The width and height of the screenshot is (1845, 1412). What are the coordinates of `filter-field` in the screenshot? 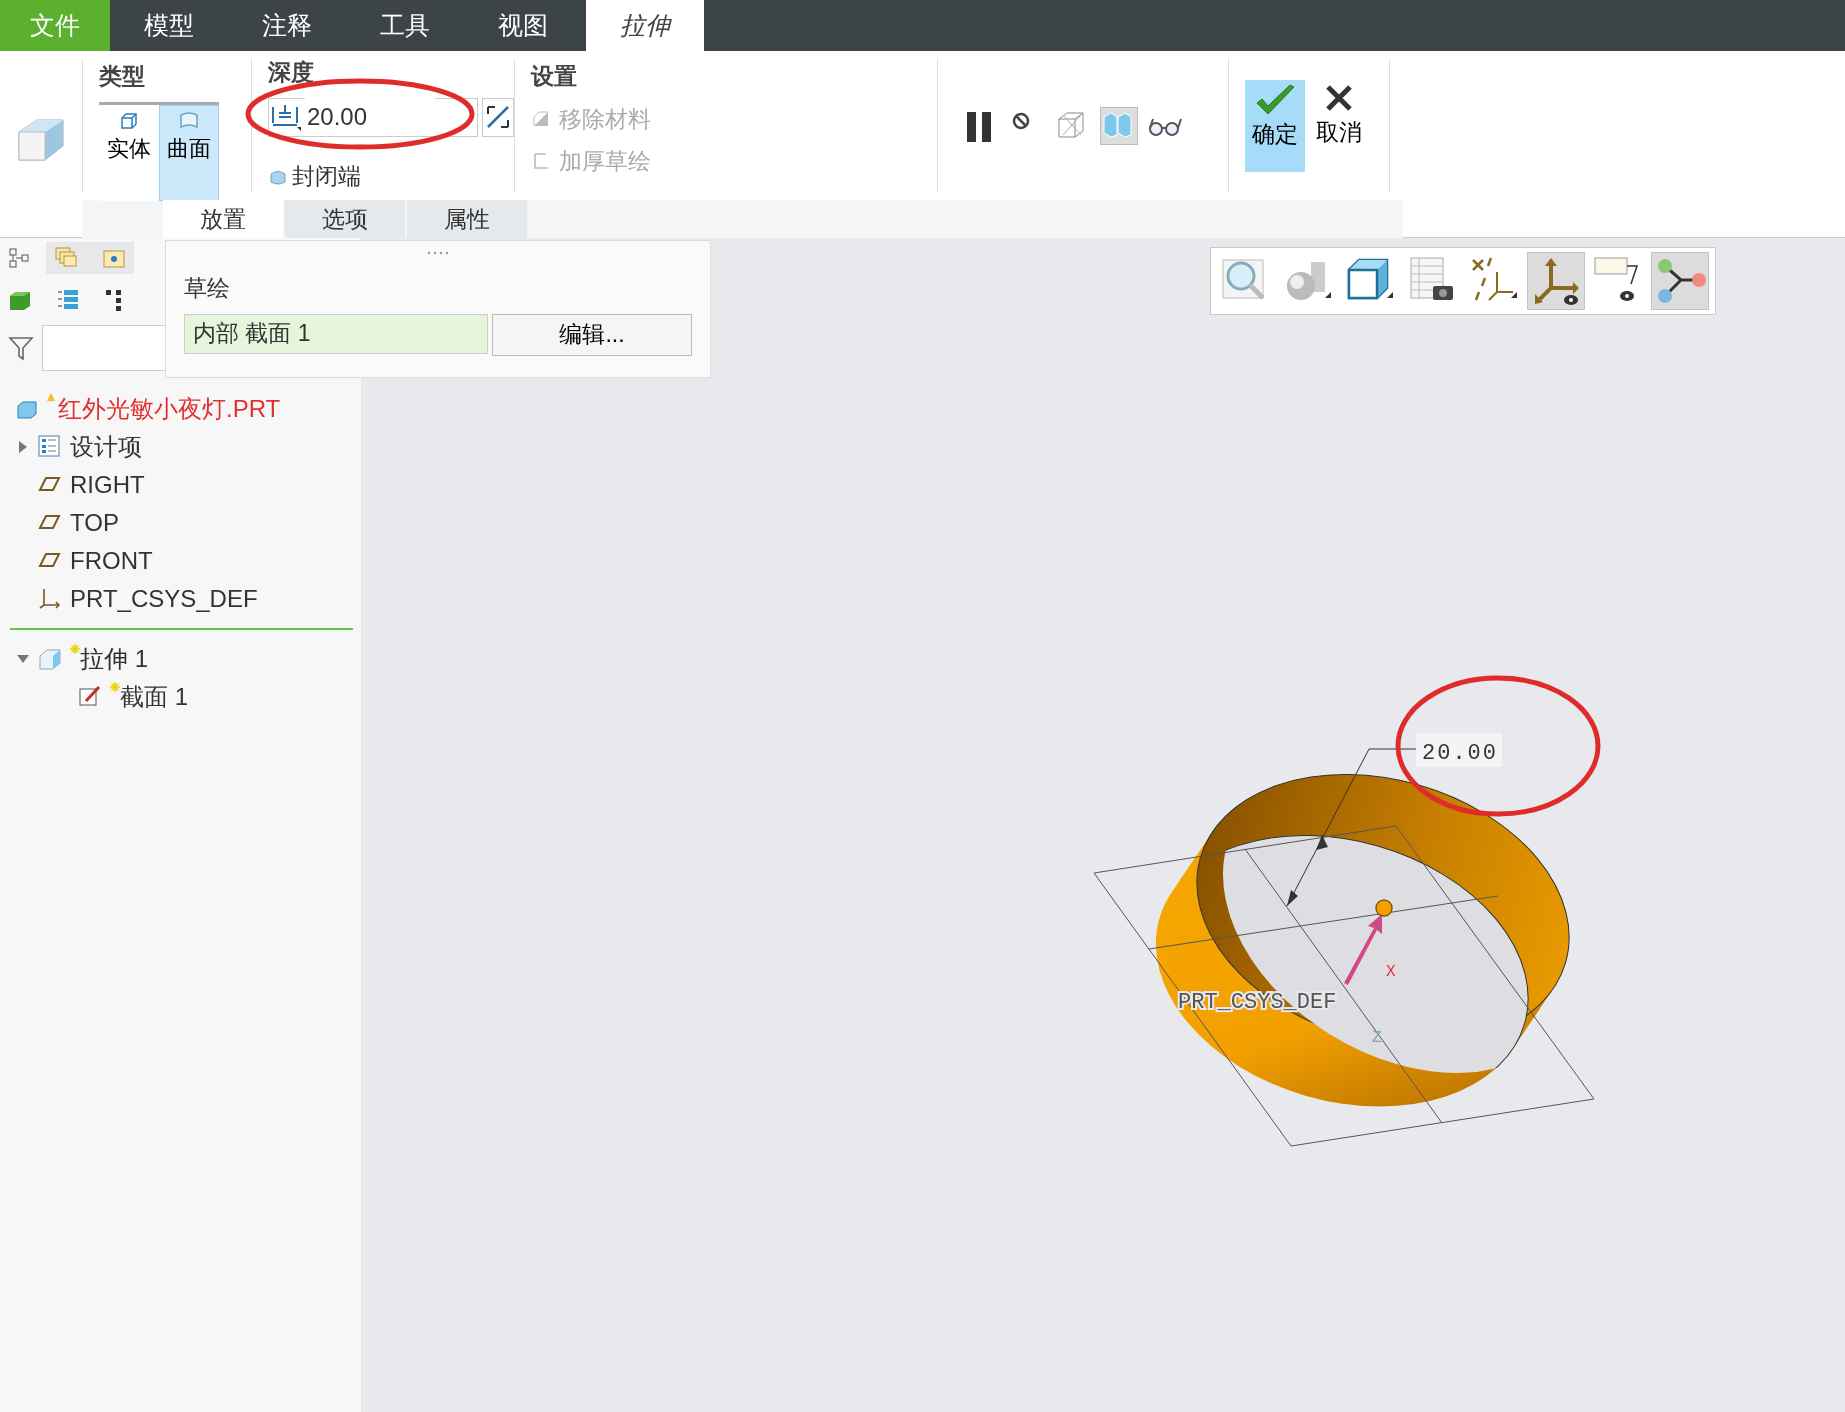 It's located at (104, 348).